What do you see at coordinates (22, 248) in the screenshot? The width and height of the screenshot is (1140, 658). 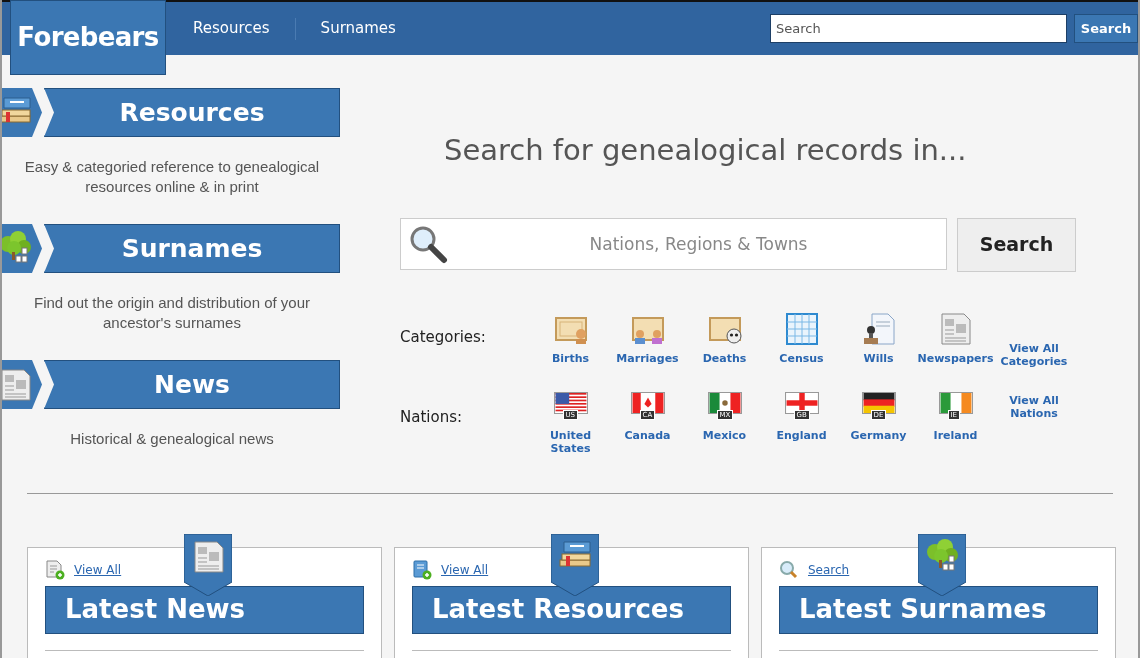 I see `tree-icon-tab` at bounding box center [22, 248].